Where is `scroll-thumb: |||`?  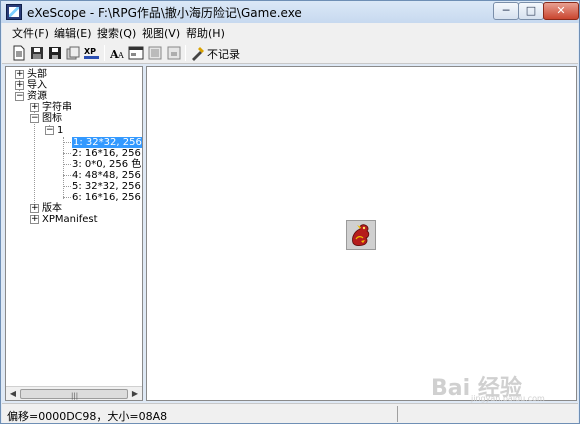
scroll-thumb: ||| is located at coordinates (74, 394).